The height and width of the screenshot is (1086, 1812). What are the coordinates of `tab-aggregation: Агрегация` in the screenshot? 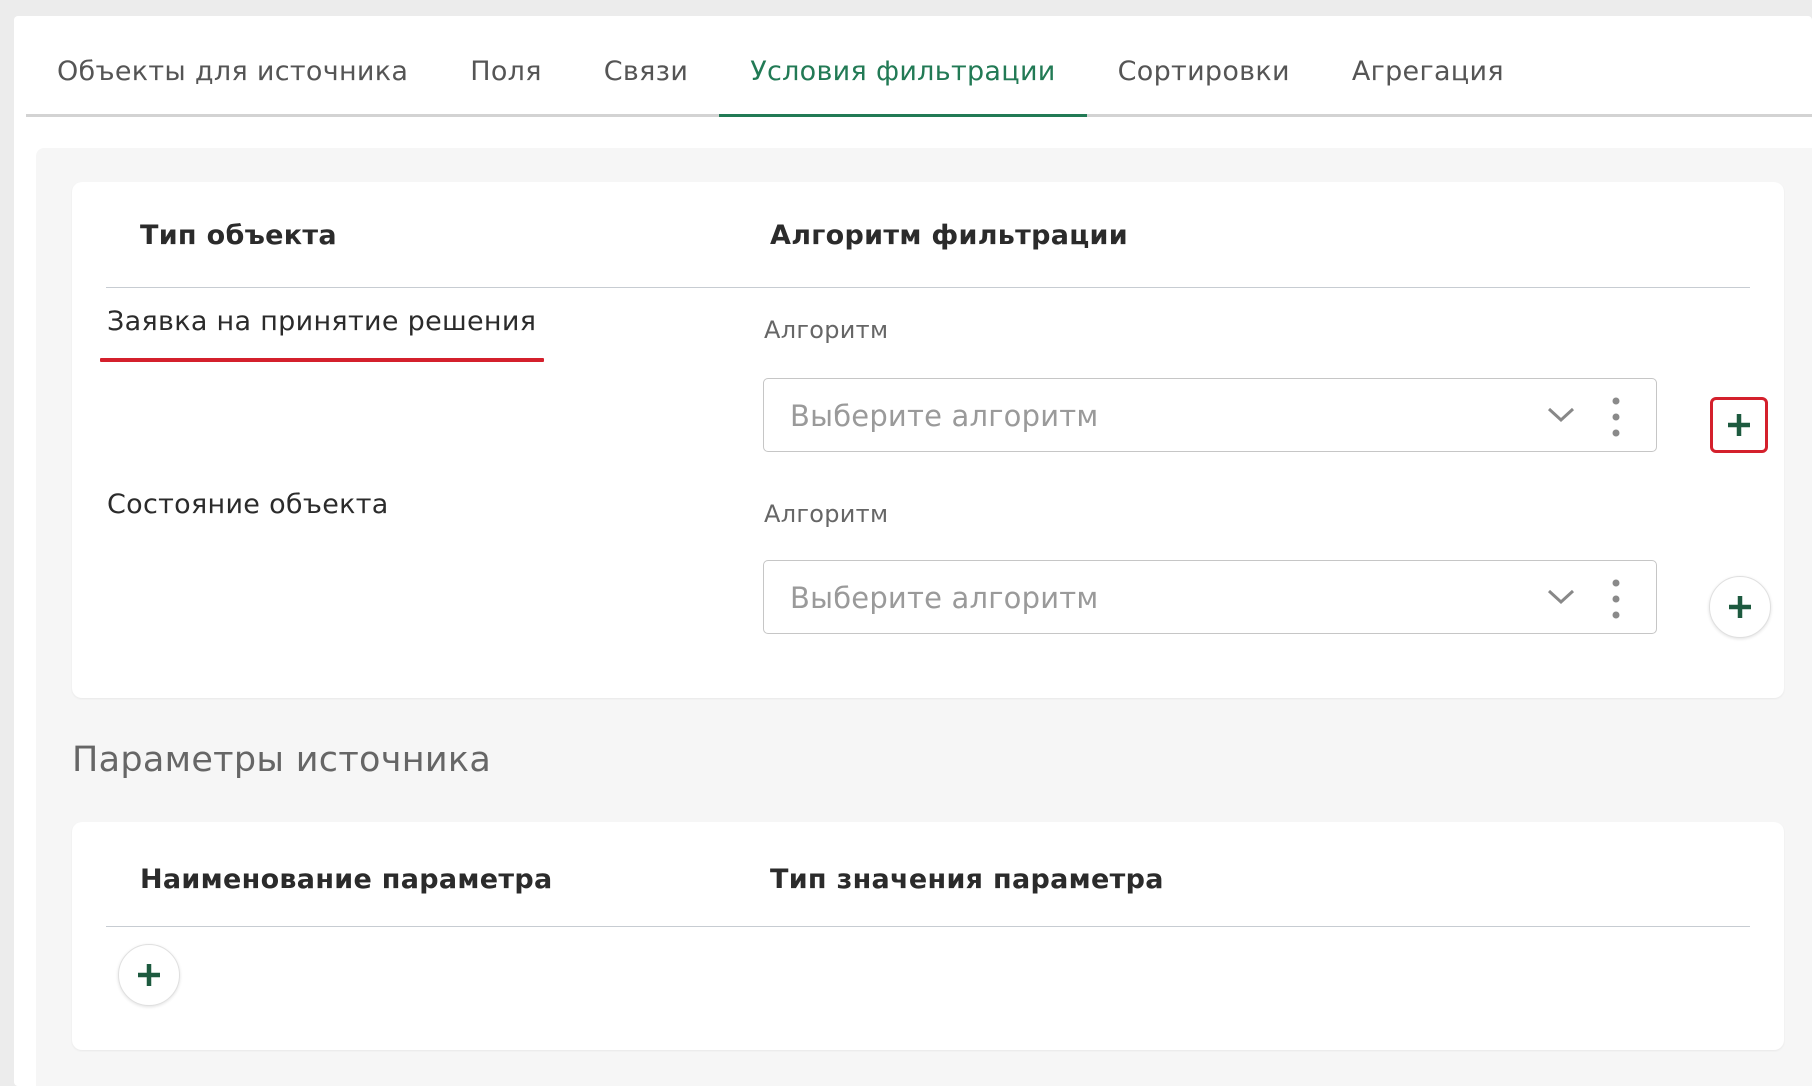 It's located at (1428, 77).